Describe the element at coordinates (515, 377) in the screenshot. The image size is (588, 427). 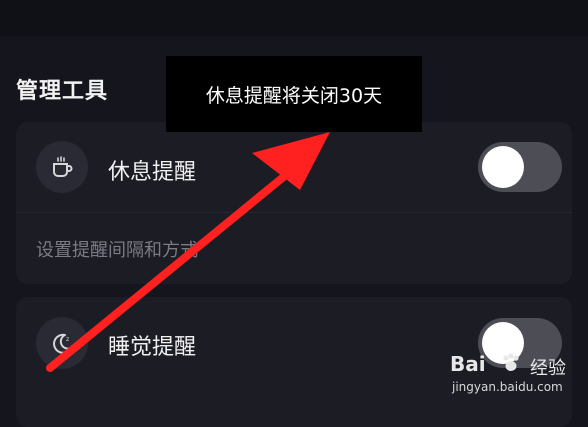
I see `baidu-watermark: Bai 经验 jingyan.baidu.com` at that location.